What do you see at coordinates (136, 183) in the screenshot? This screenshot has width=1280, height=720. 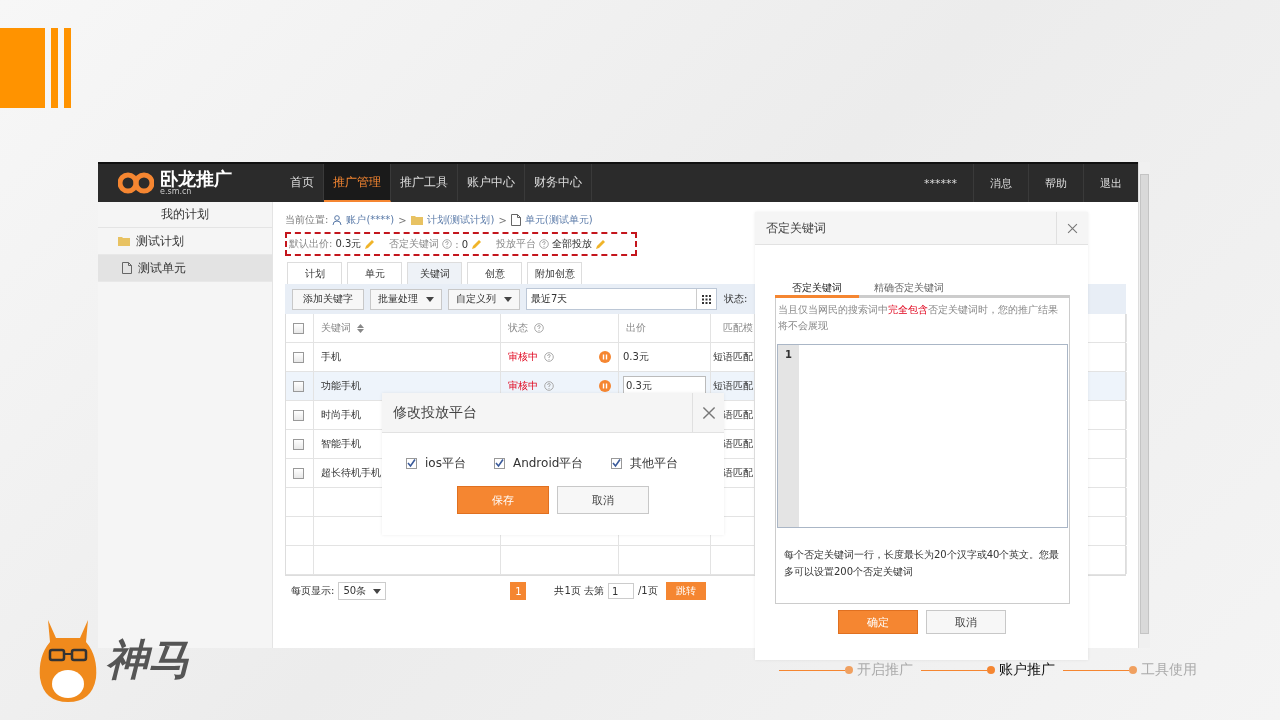 I see `logo-icon` at bounding box center [136, 183].